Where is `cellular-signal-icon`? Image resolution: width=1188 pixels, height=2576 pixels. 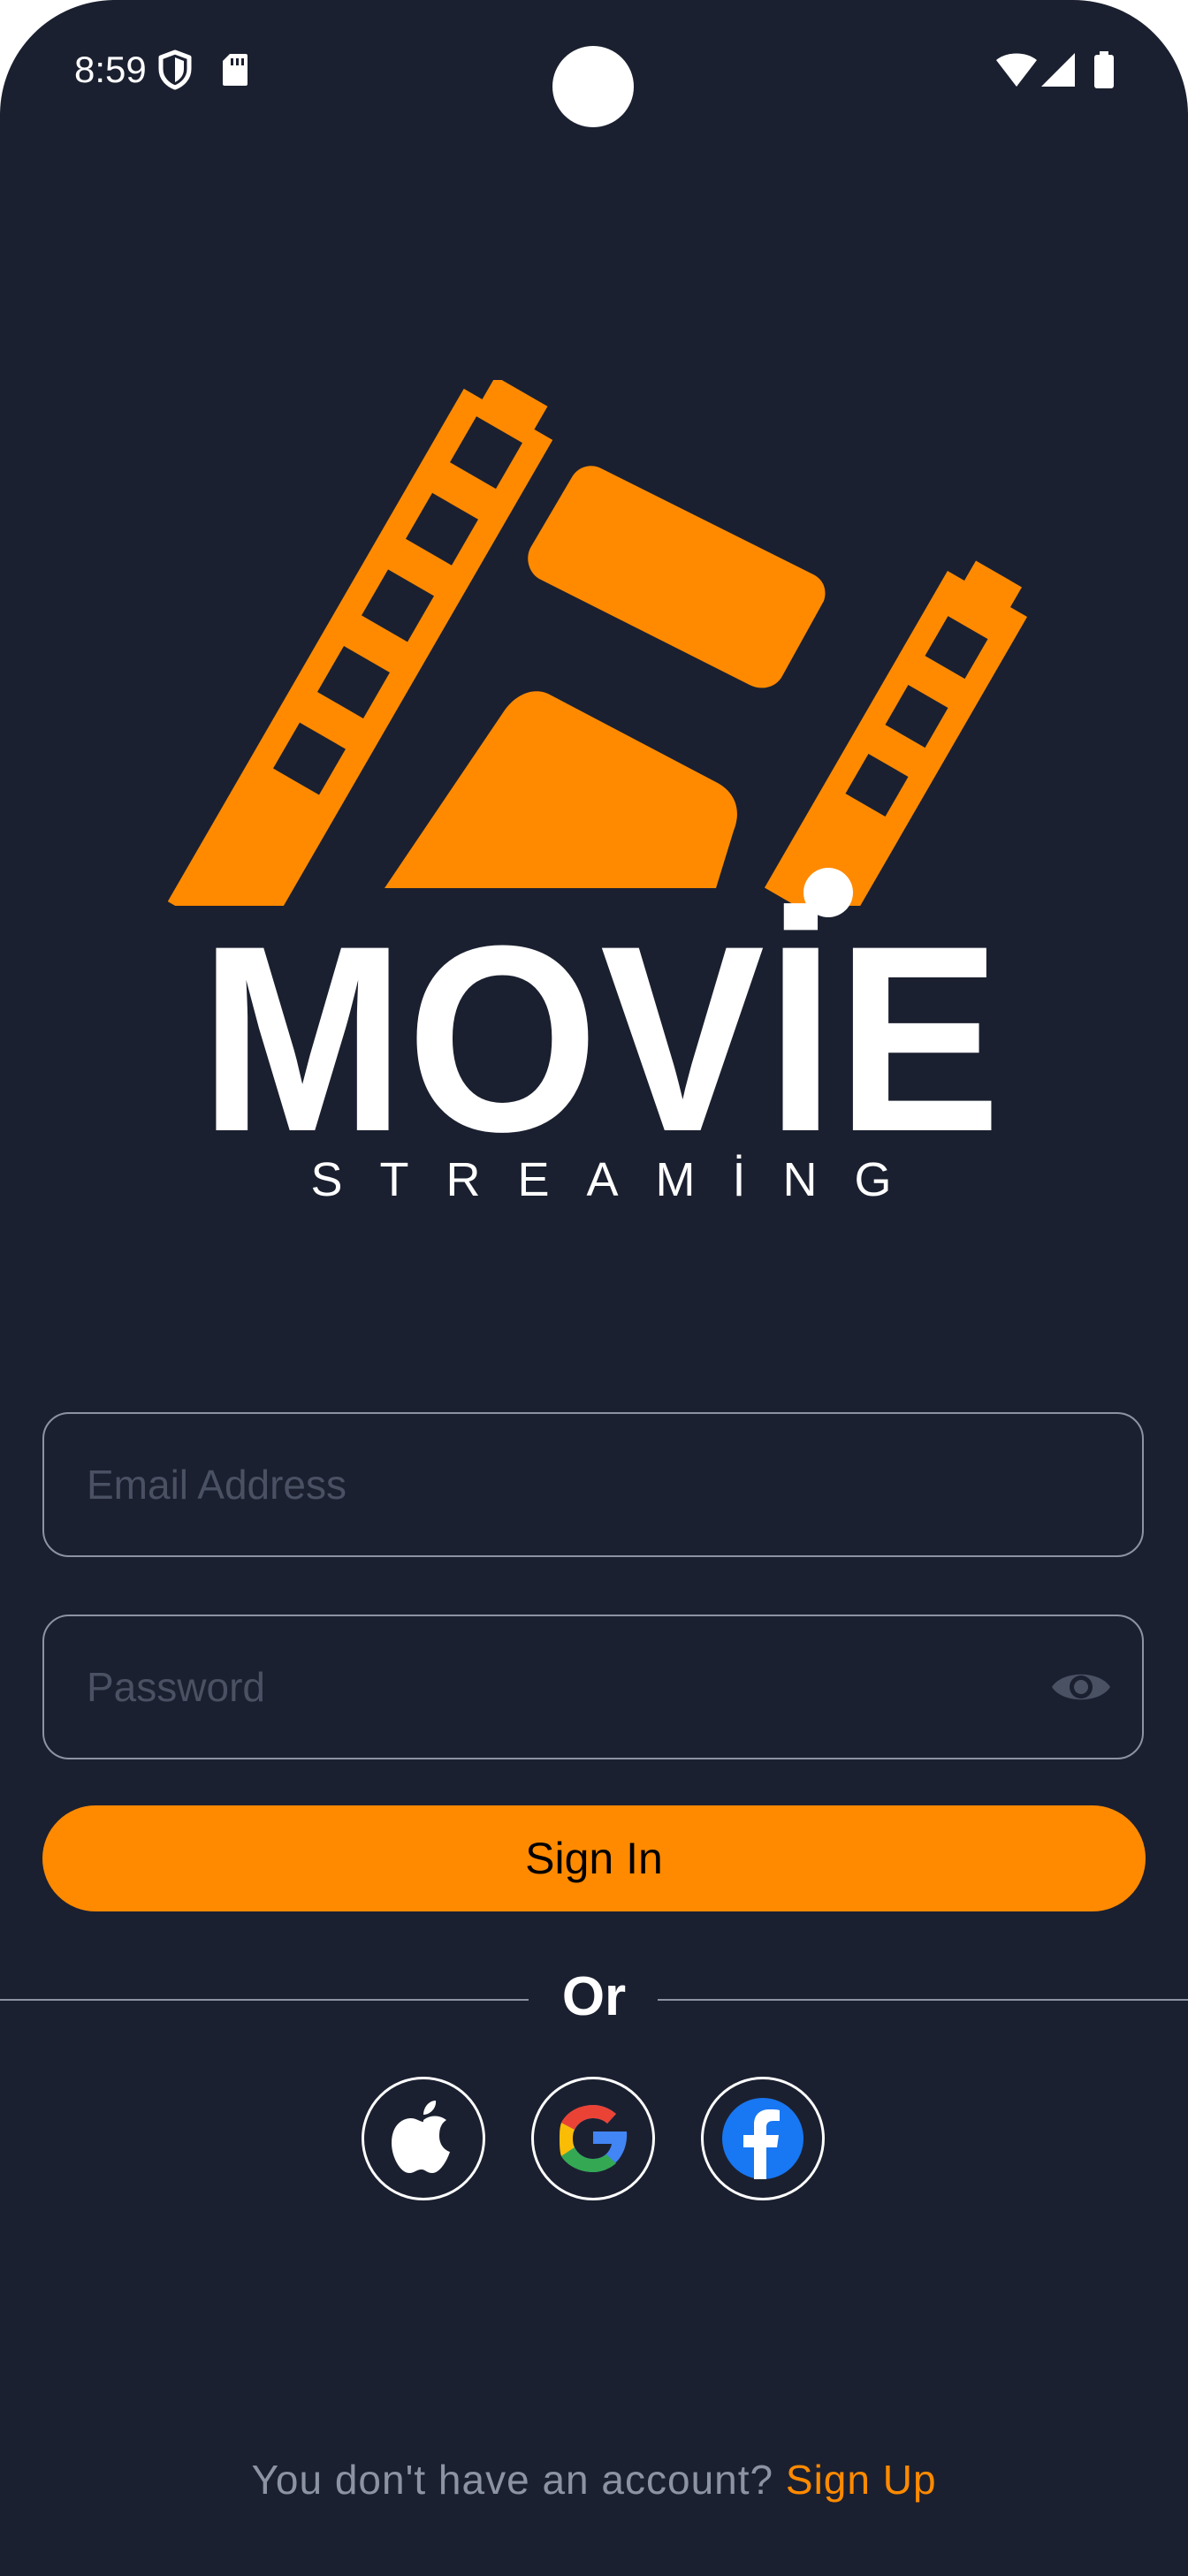 cellular-signal-icon is located at coordinates (1058, 70).